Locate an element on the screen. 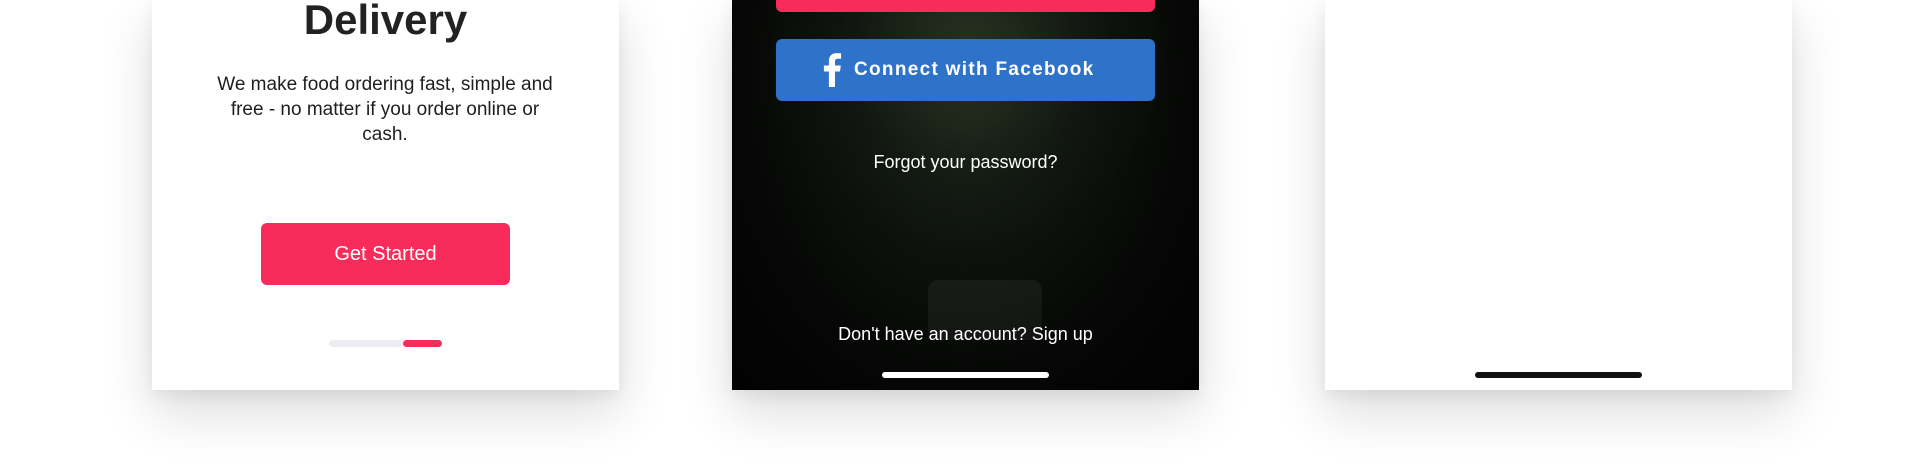  signup-prompt-text: Don't have an account? is located at coordinates (932, 334).